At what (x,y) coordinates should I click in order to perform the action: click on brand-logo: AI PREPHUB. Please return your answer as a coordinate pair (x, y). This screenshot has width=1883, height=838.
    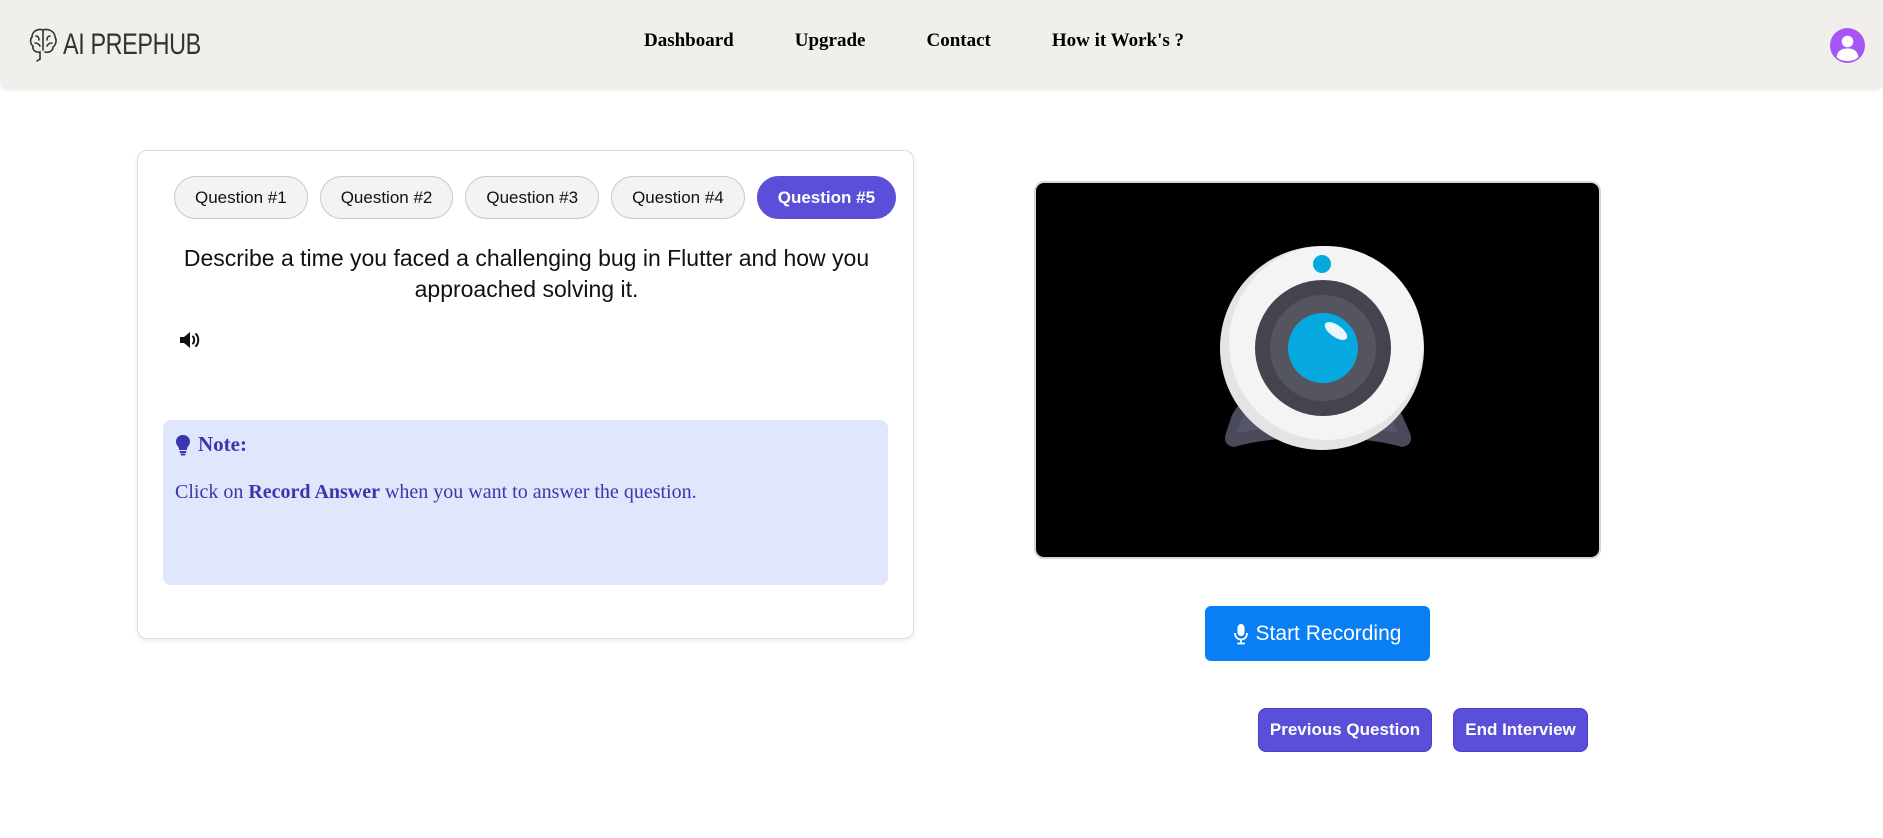
    Looking at the image, I should click on (134, 44).